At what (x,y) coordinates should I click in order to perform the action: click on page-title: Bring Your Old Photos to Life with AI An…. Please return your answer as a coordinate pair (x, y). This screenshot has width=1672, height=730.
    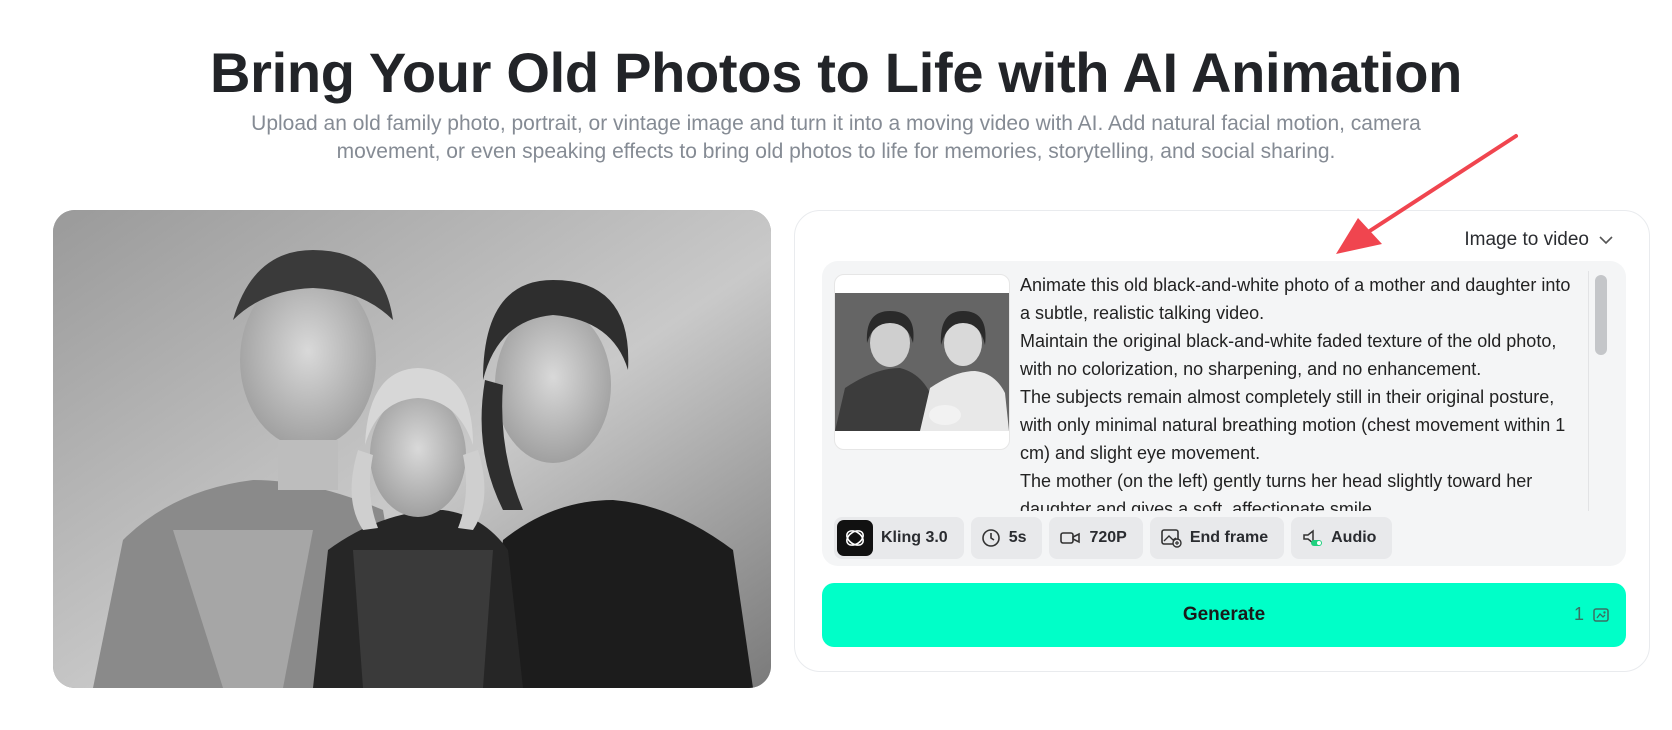
    Looking at the image, I should click on (836, 72).